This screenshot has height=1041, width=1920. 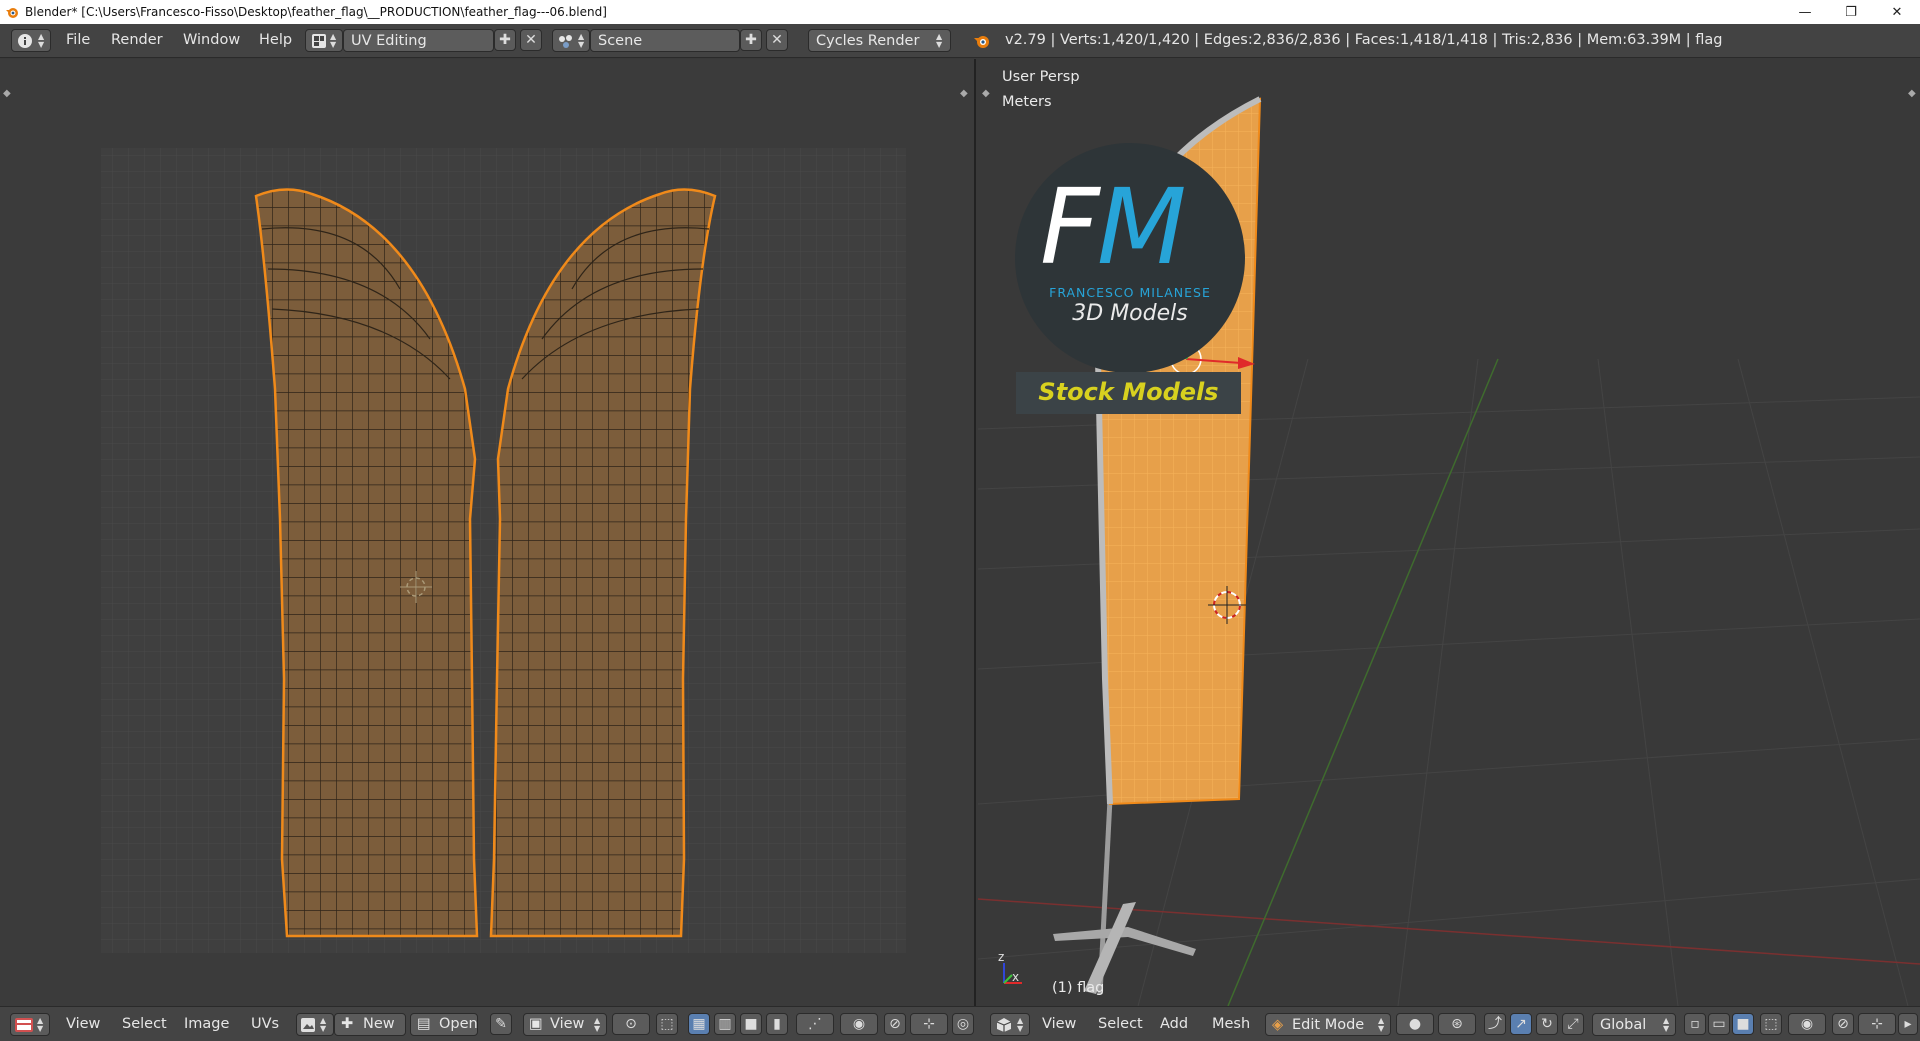 I want to click on translate-manipulator-icon: ↗, so click(x=1521, y=1024).